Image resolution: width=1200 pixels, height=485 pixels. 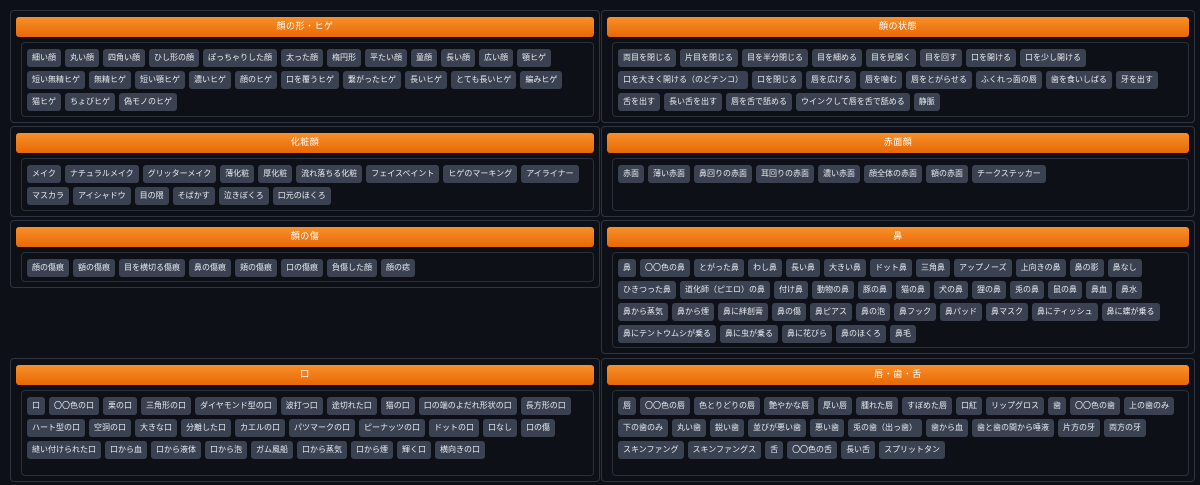 I want to click on tag-chip: 上の歯のみ, so click(x=1149, y=406).